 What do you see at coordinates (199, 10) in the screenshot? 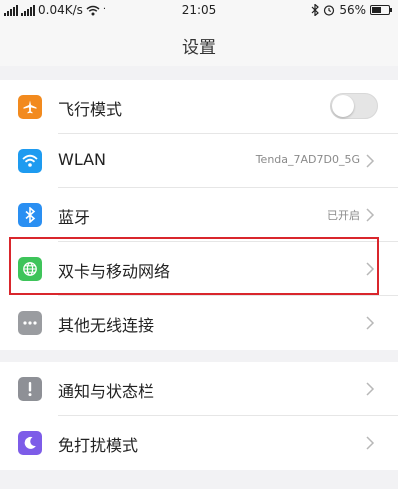
I see `status-bar: 0.04K/s · 21:05 56%` at bounding box center [199, 10].